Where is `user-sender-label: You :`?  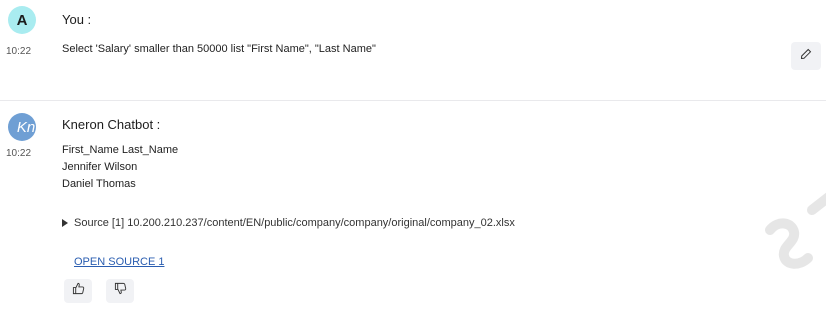 user-sender-label: You : is located at coordinates (77, 19).